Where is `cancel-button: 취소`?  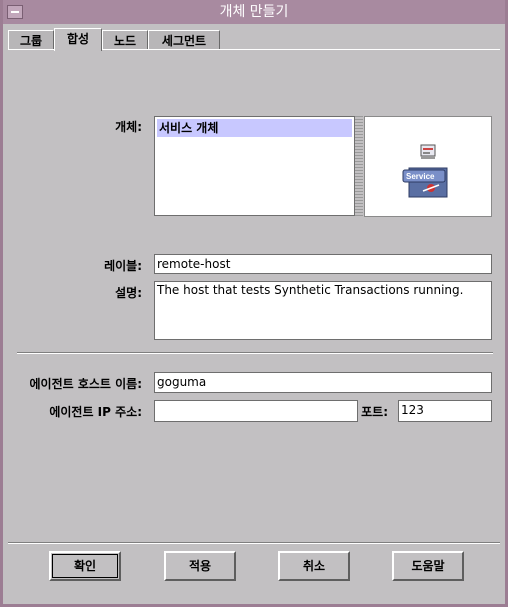 cancel-button: 취소 is located at coordinates (314, 566).